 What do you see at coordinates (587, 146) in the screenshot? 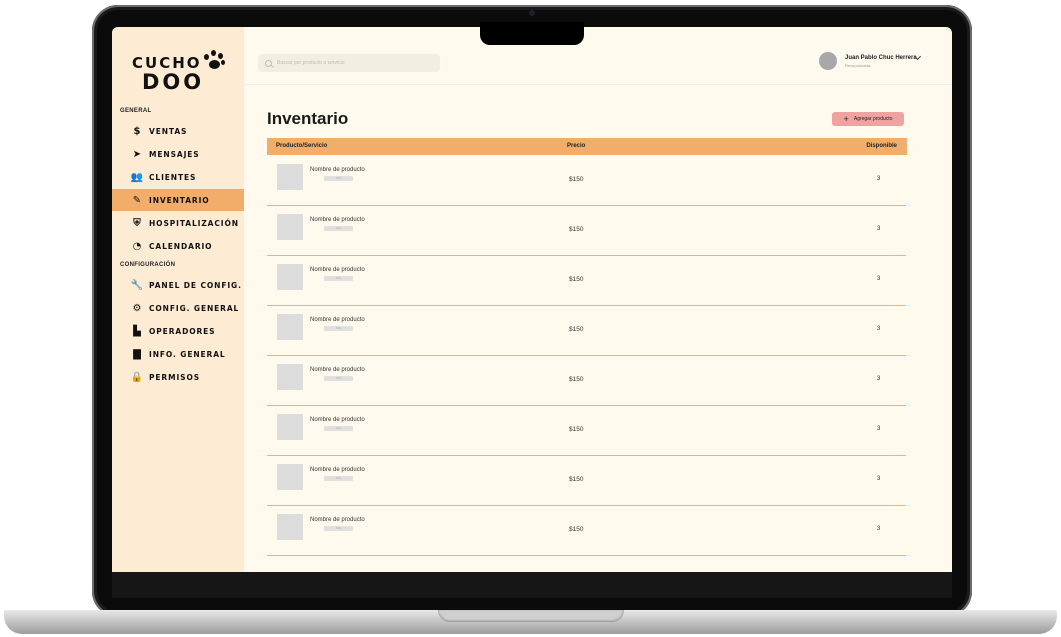
I see `table-header: Producto/Servicio Precio Disponible` at bounding box center [587, 146].